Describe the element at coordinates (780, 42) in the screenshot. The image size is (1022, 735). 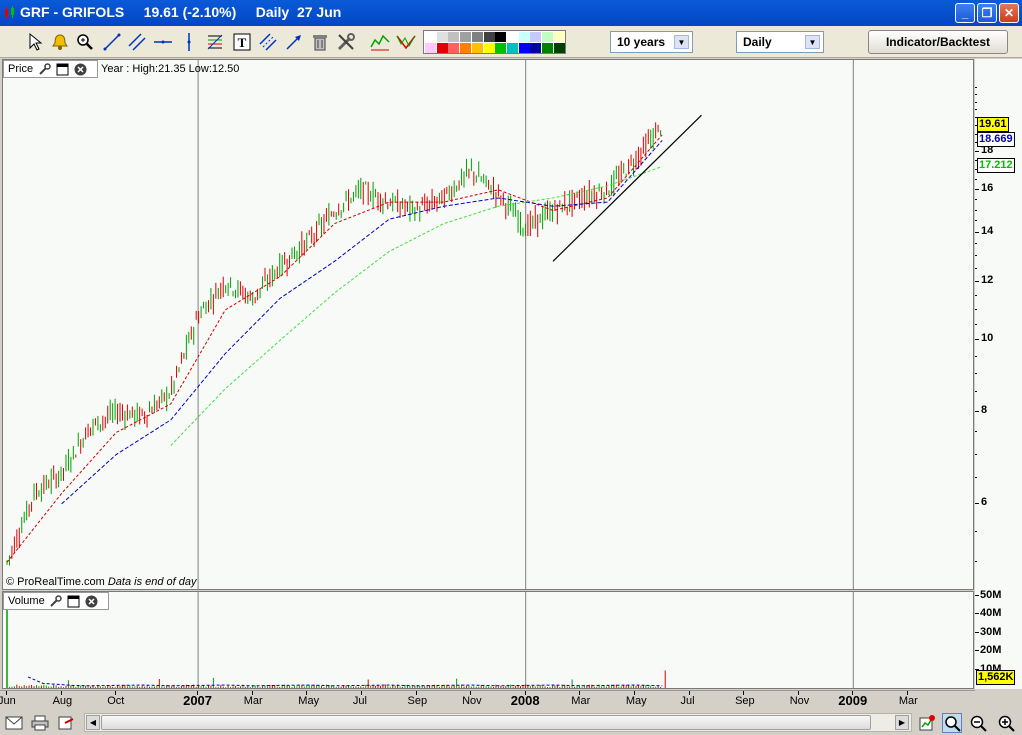
I see `interval-select: Daily ▼` at that location.